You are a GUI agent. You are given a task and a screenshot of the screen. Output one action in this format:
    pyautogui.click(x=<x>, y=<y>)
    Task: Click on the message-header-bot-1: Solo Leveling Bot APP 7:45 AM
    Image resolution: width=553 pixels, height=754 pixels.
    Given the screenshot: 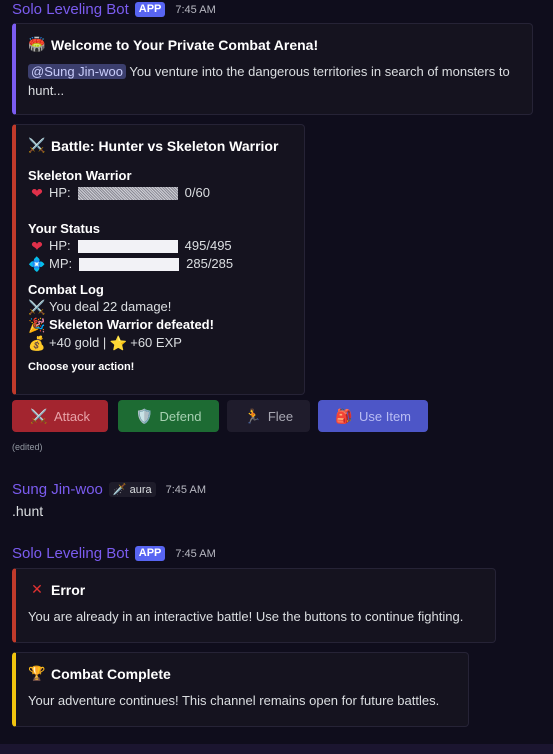 What is the action you would take?
    pyautogui.click(x=114, y=9)
    